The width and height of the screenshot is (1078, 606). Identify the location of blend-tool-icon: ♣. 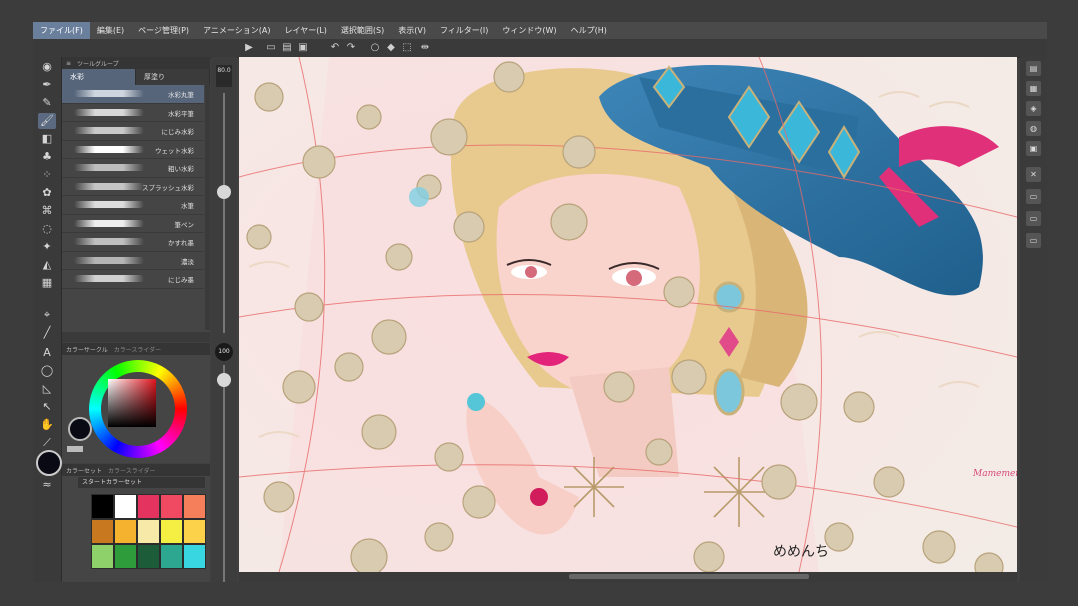
(47, 157).